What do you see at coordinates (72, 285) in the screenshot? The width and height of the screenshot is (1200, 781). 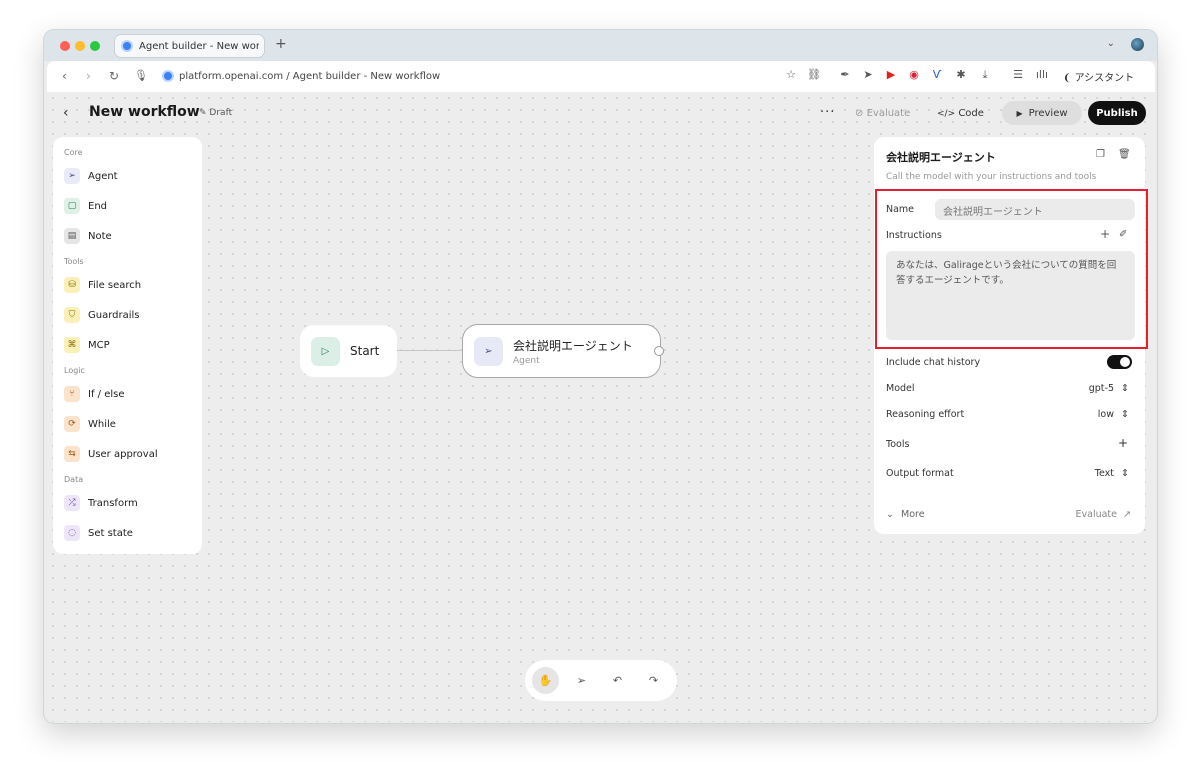 I see `database-icon: ⛁` at bounding box center [72, 285].